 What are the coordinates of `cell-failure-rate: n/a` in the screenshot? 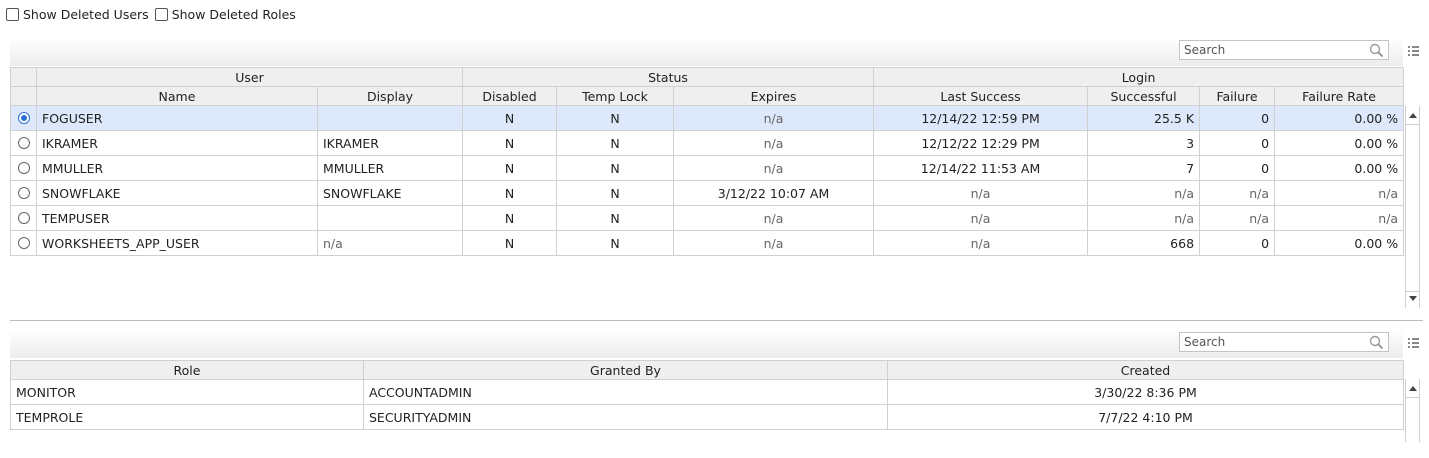 It's located at (1339, 193).